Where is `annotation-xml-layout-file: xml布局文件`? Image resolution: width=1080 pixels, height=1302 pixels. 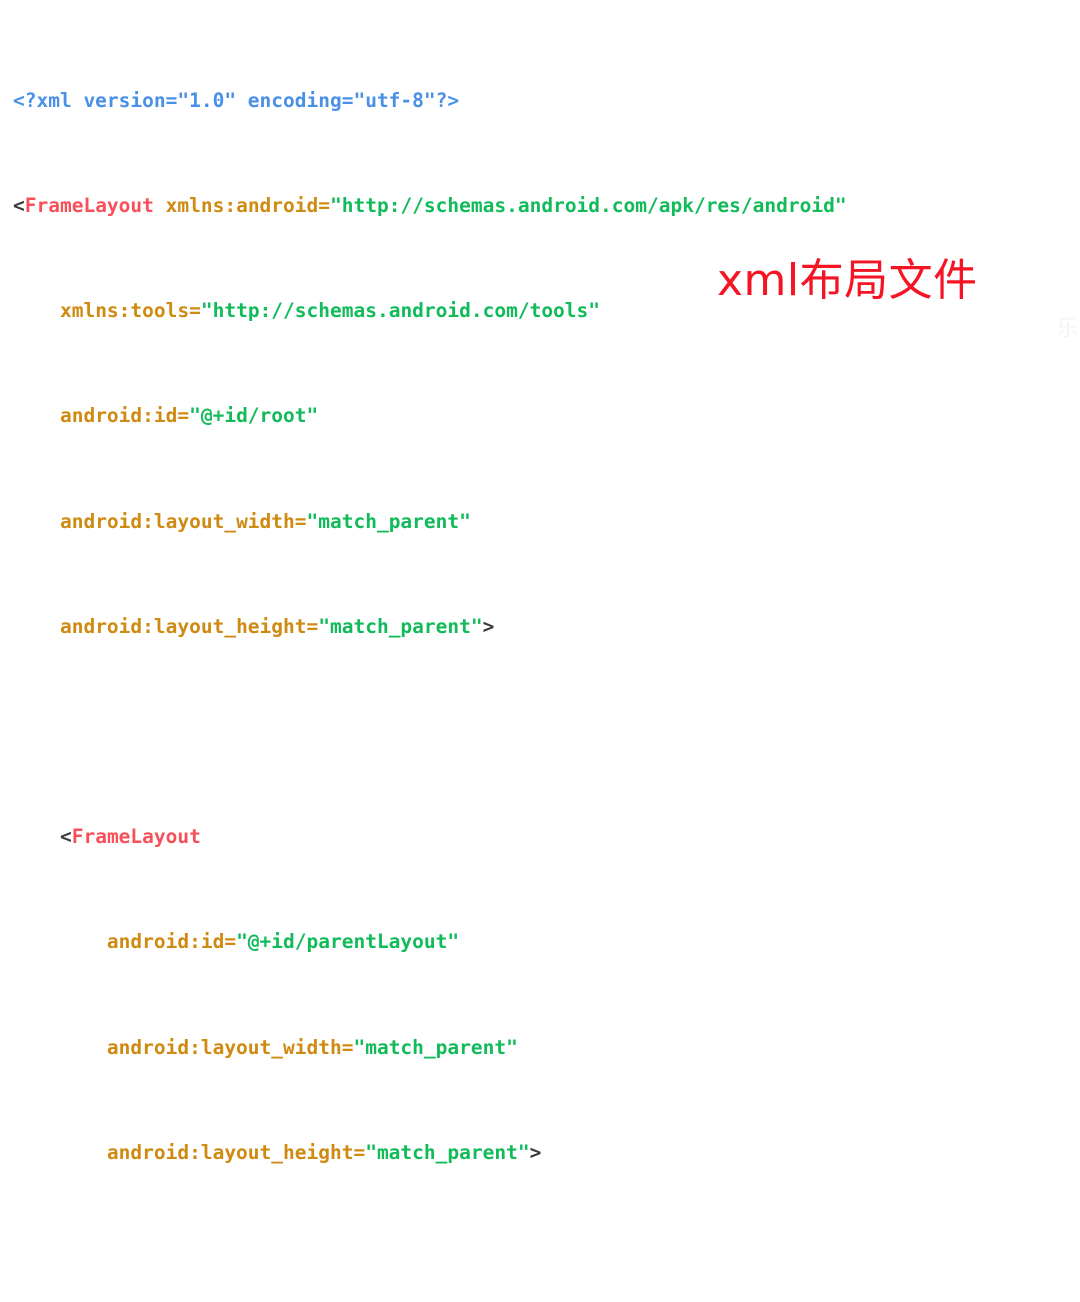 annotation-xml-layout-file: xml布局文件 is located at coordinates (847, 280).